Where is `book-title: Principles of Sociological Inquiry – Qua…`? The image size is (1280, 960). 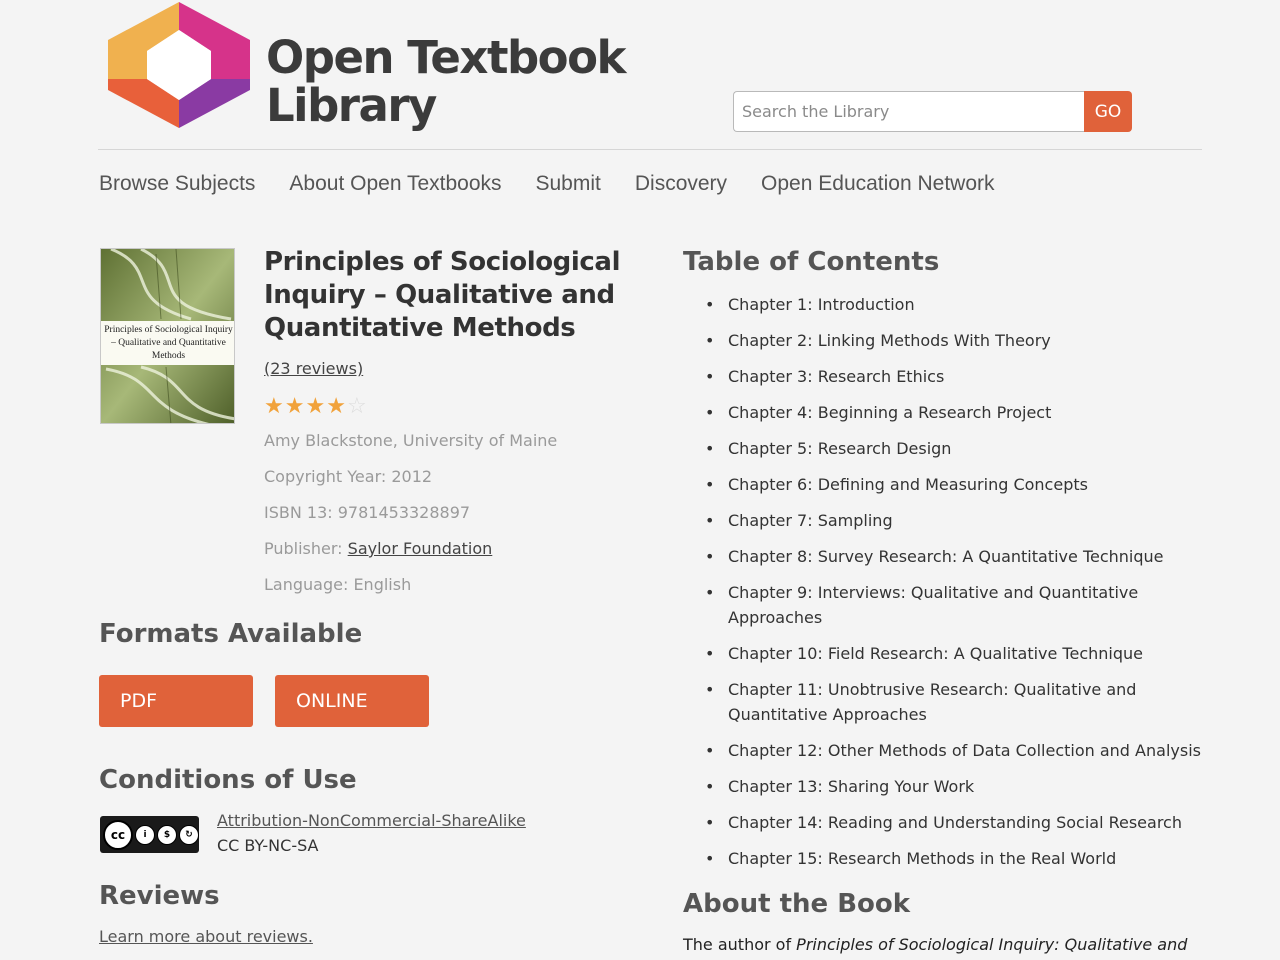 book-title: Principles of Sociological Inquiry – Qua… is located at coordinates (442, 295).